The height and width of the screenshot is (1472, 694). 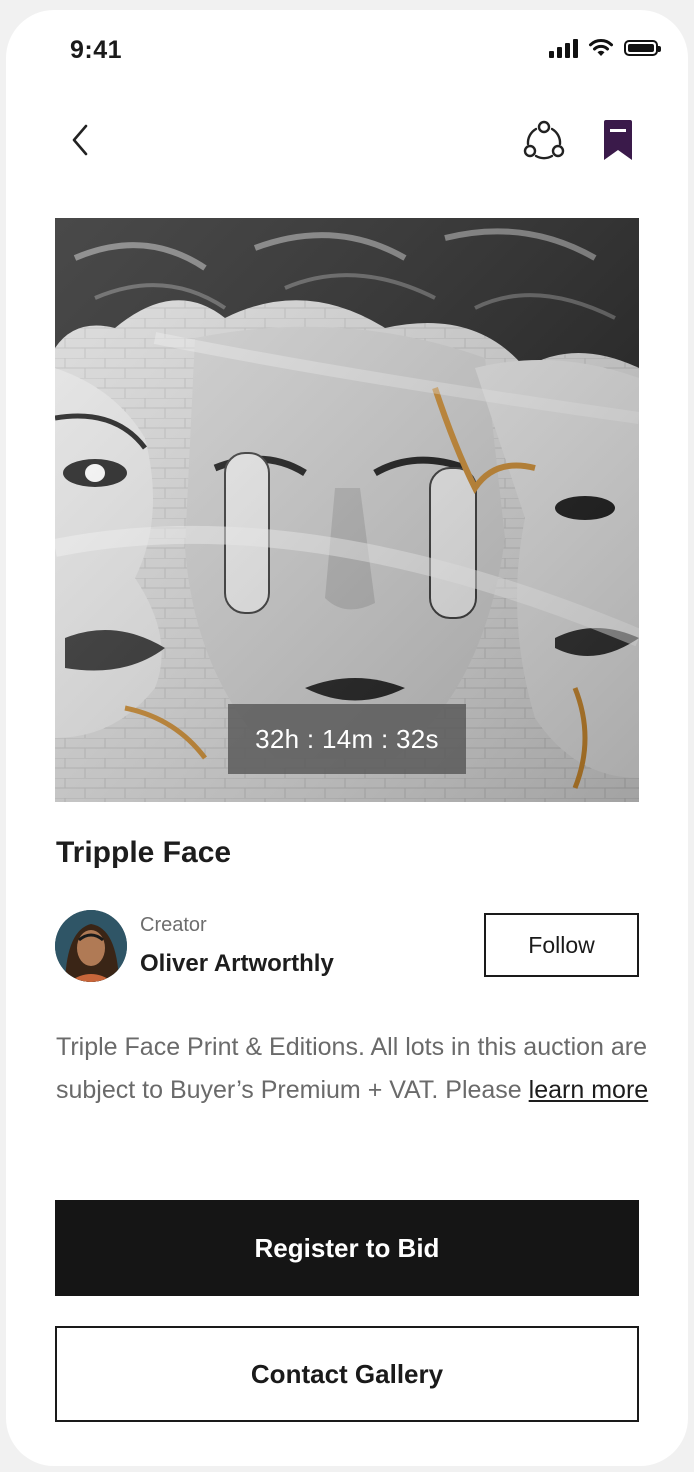 What do you see at coordinates (561, 945) in the screenshot?
I see `follow-button: Follow` at bounding box center [561, 945].